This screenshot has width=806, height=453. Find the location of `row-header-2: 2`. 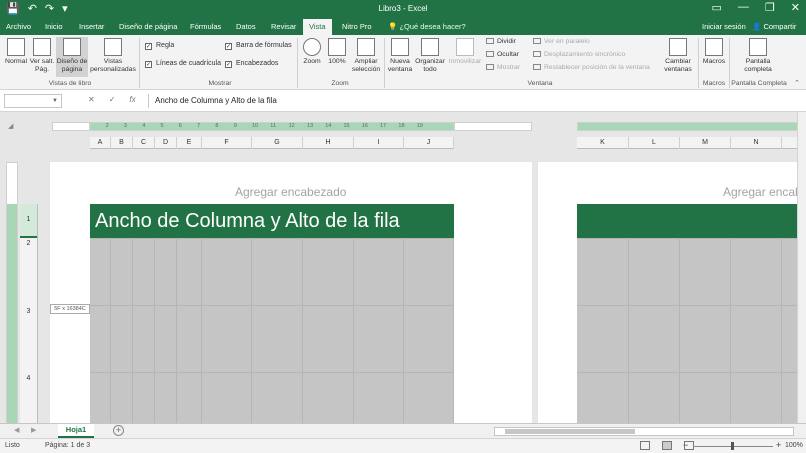

row-header-2: 2 is located at coordinates (28, 243).